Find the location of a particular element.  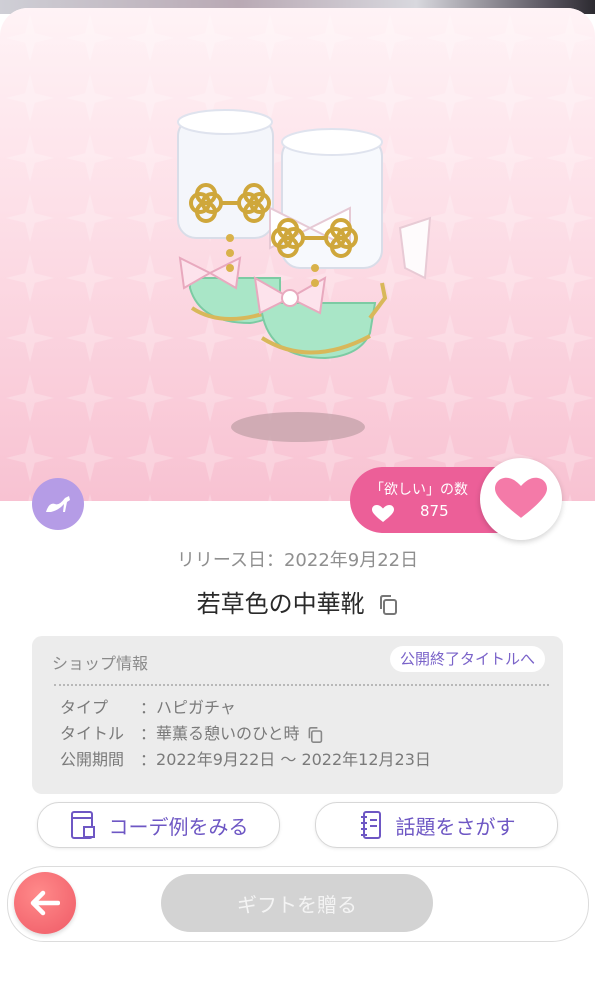

coordinate-example-label: コーデ例をみる is located at coordinates (178, 826).